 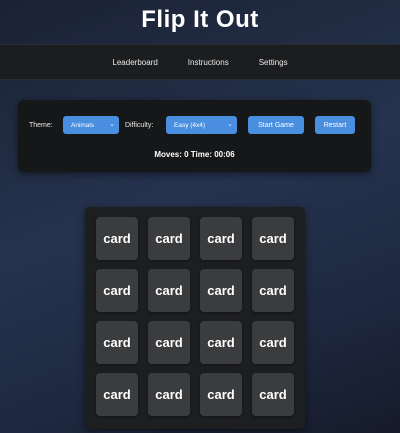 I want to click on theme-label: Theme:, so click(x=41, y=125).